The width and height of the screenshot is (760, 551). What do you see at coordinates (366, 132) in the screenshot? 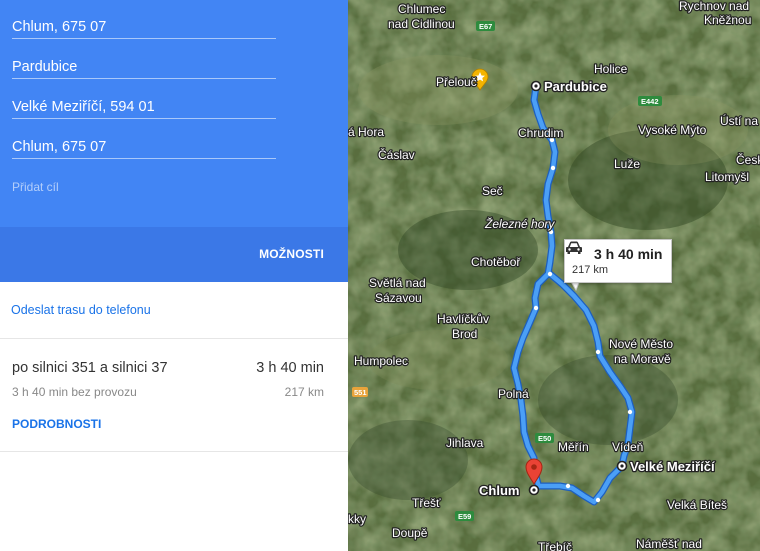
I see `map-label-hora: á Hora` at bounding box center [366, 132].